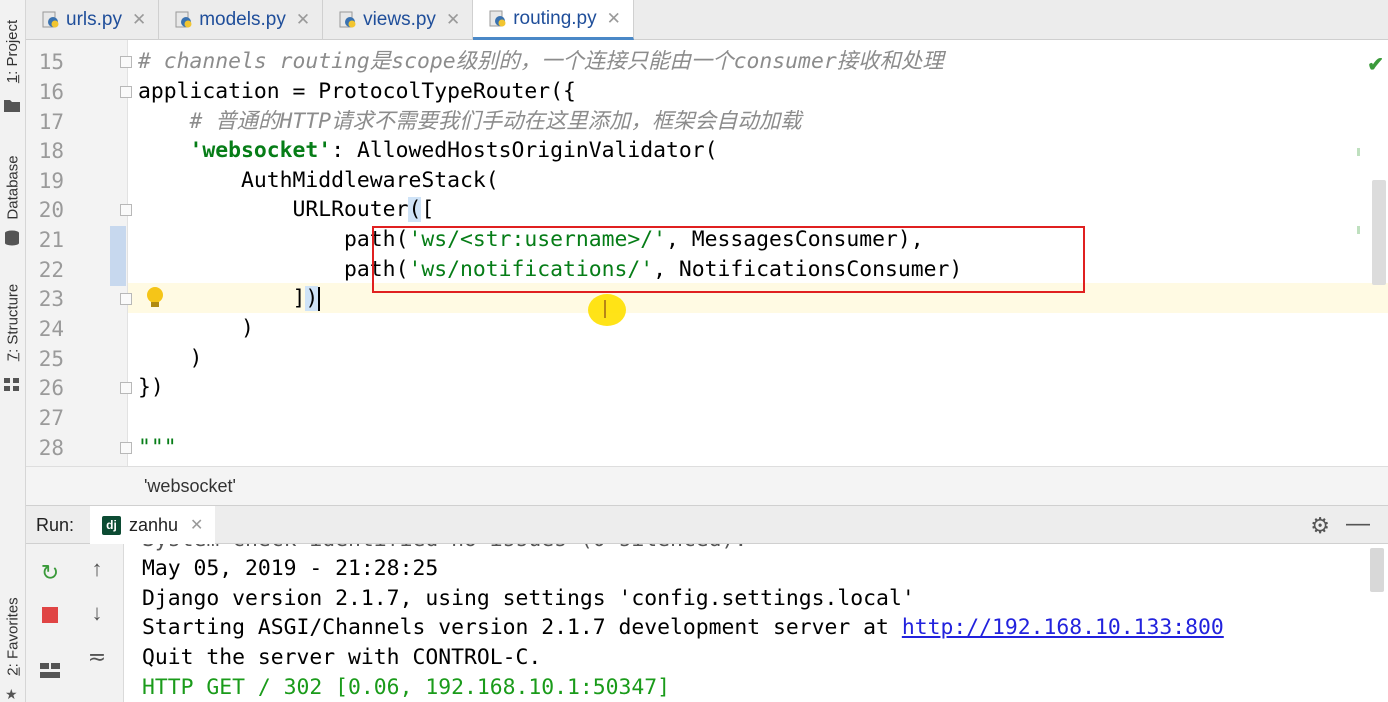  I want to click on code-text: [, so click(428, 209).